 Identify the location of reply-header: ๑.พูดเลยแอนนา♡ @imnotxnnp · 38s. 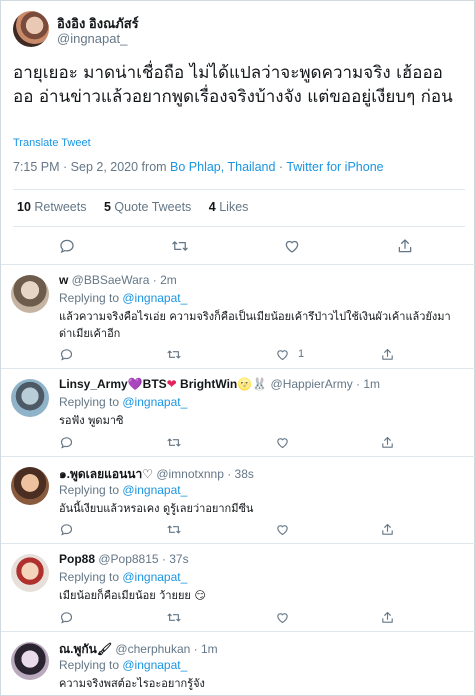
(156, 474).